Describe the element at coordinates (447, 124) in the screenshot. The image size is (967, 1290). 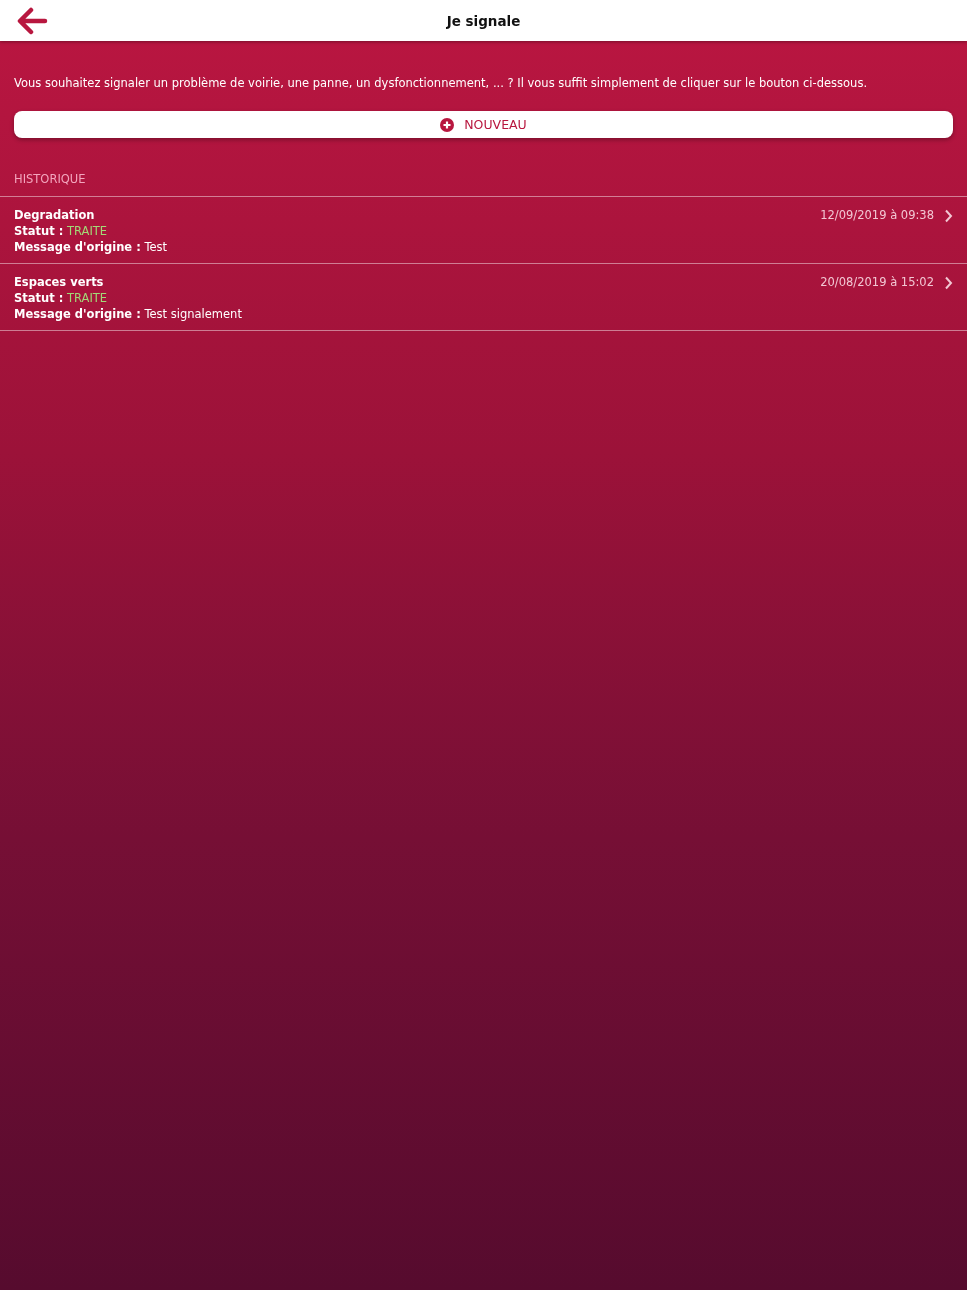
I see `plus-circle-icon` at that location.